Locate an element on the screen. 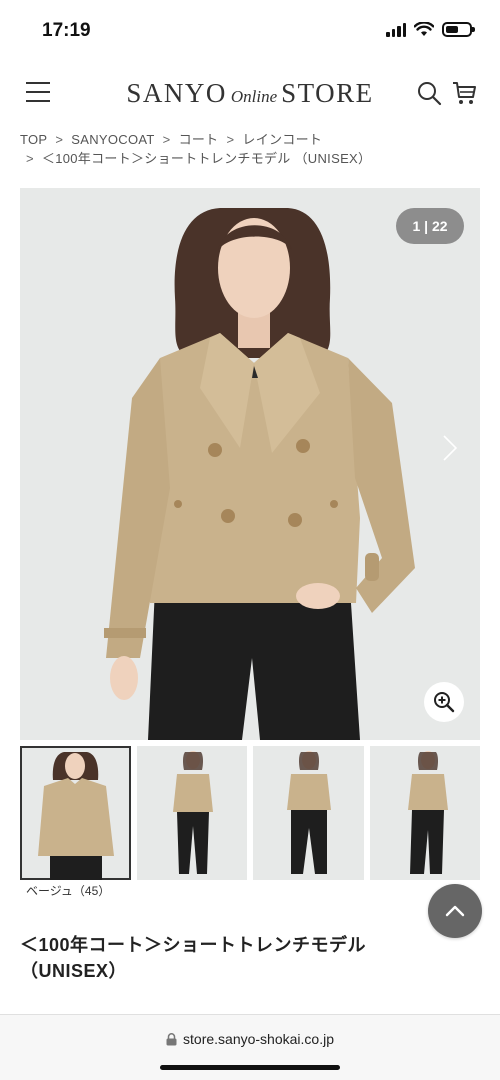  search-icon is located at coordinates (429, 93).